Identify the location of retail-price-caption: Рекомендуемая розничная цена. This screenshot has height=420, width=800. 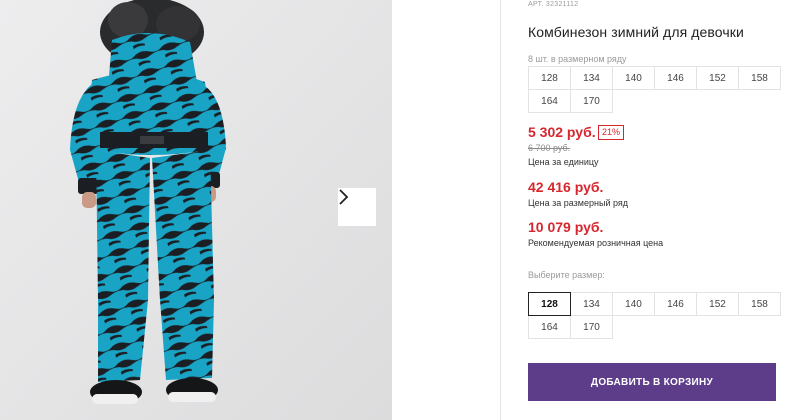
(596, 243).